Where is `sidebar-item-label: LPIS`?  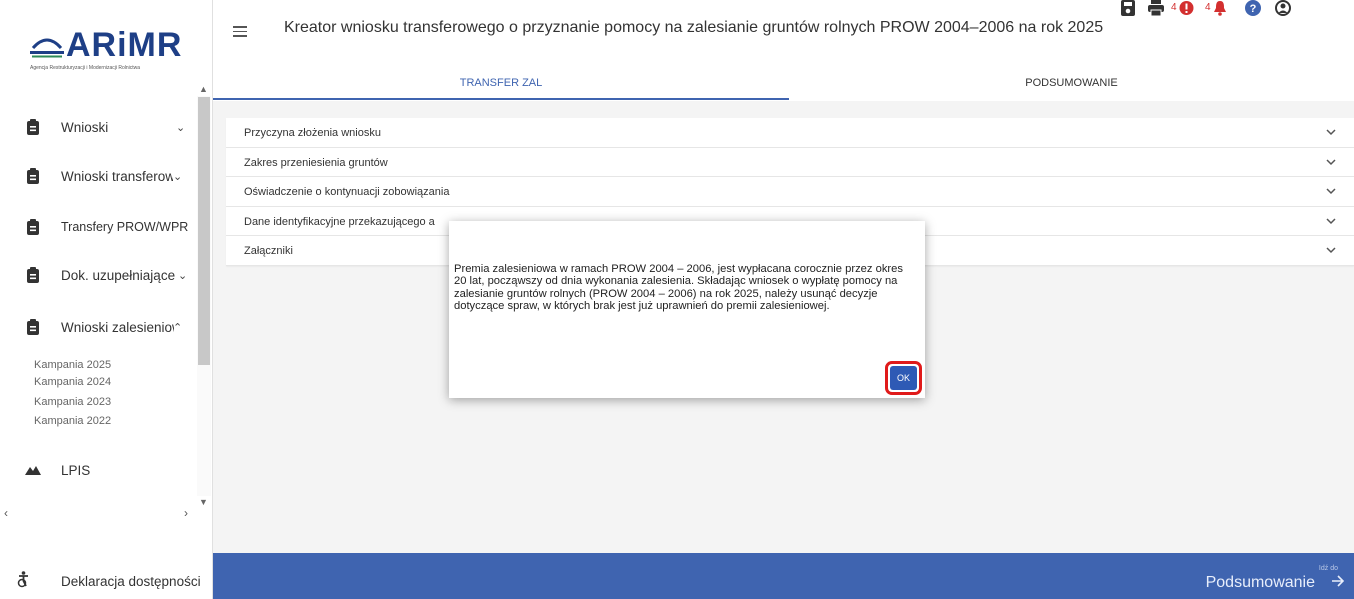
sidebar-item-label: LPIS is located at coordinates (76, 470).